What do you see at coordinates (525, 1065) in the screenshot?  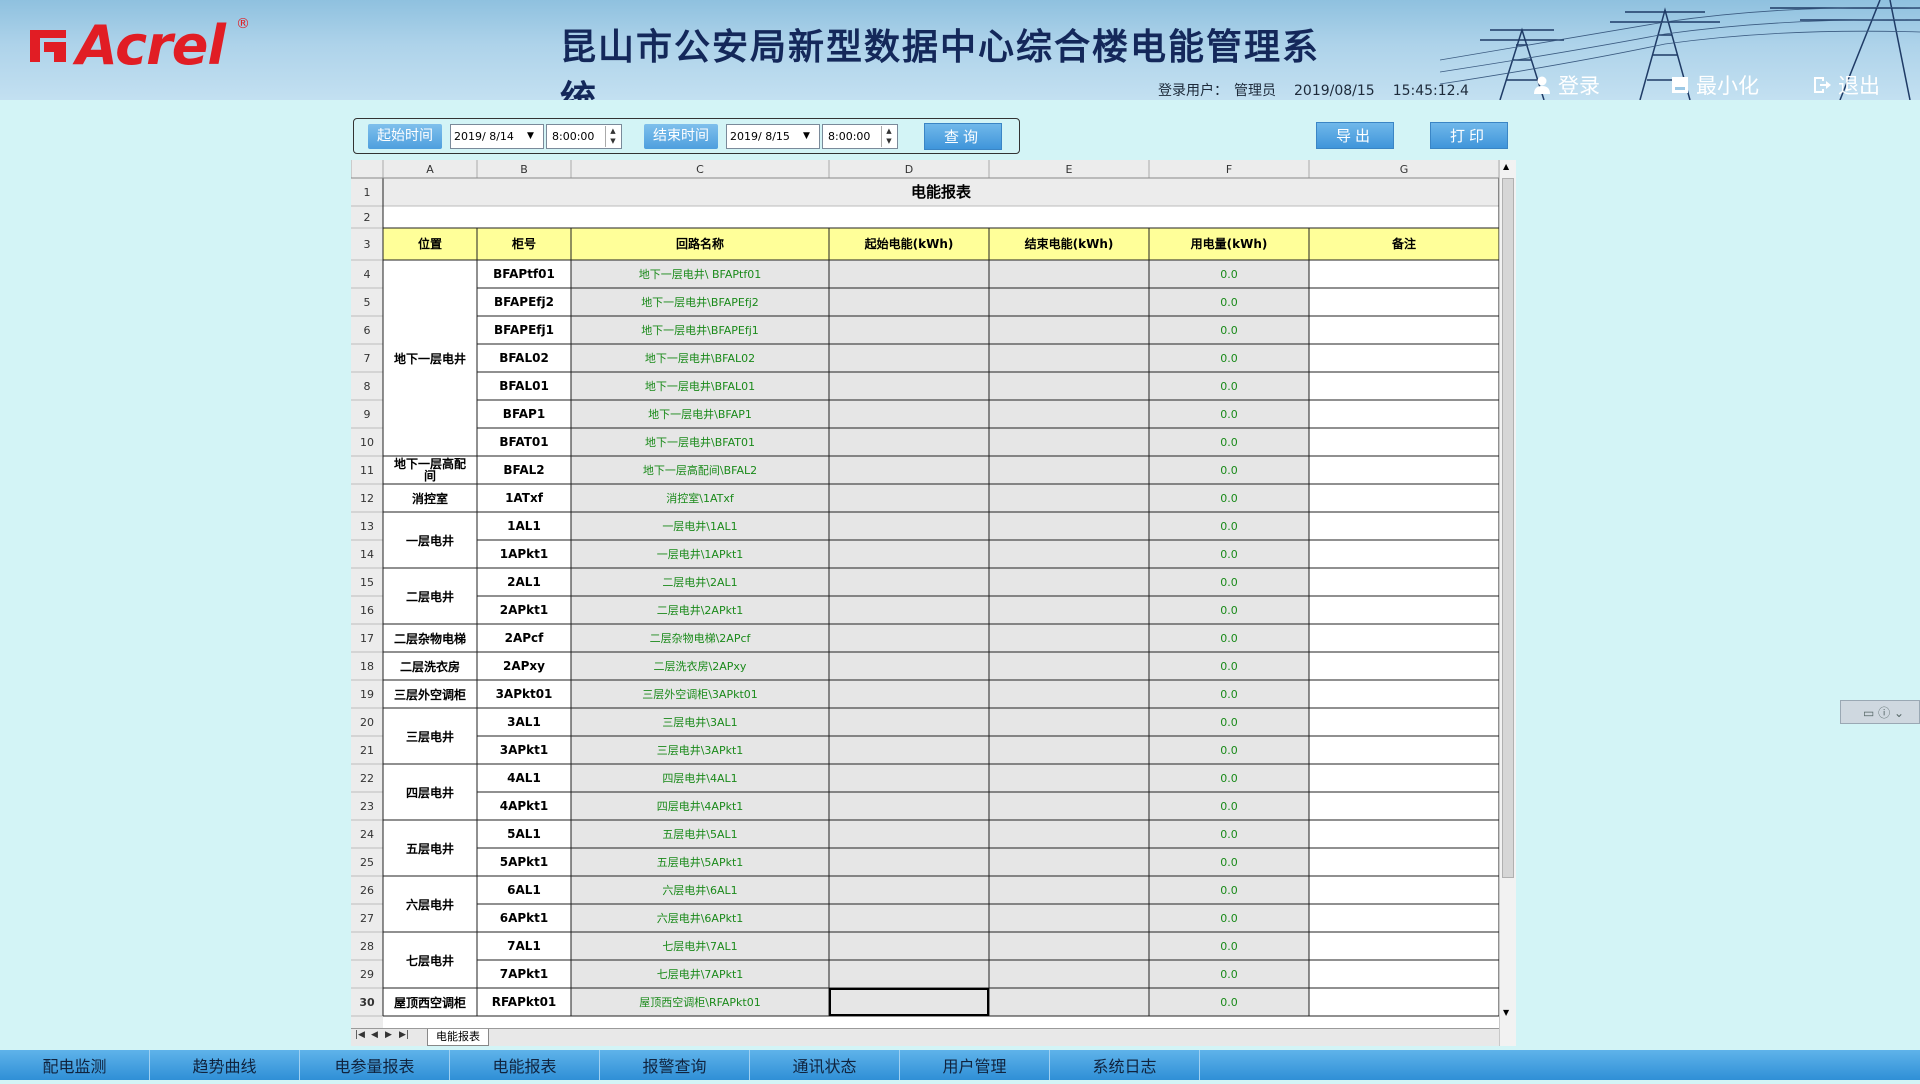 I see `nav-item-3: 电能报表` at bounding box center [525, 1065].